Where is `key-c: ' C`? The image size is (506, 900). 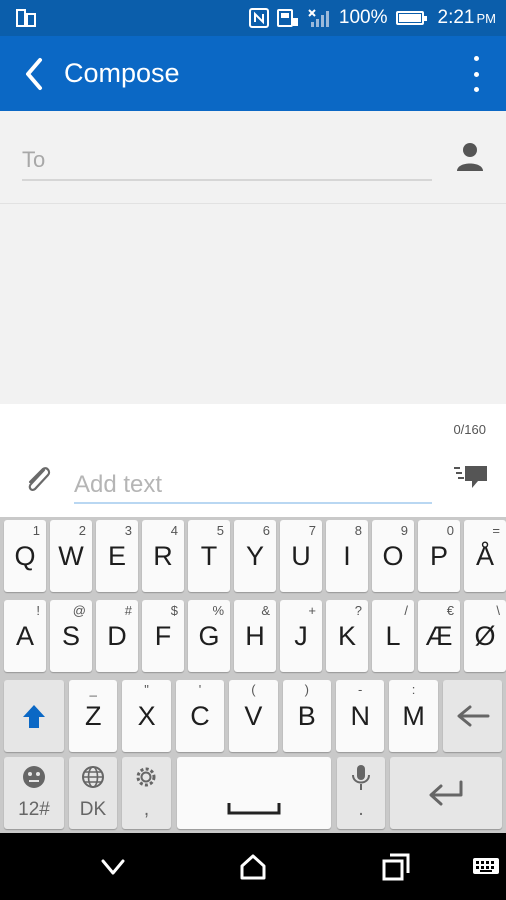 key-c: ' C is located at coordinates (200, 716).